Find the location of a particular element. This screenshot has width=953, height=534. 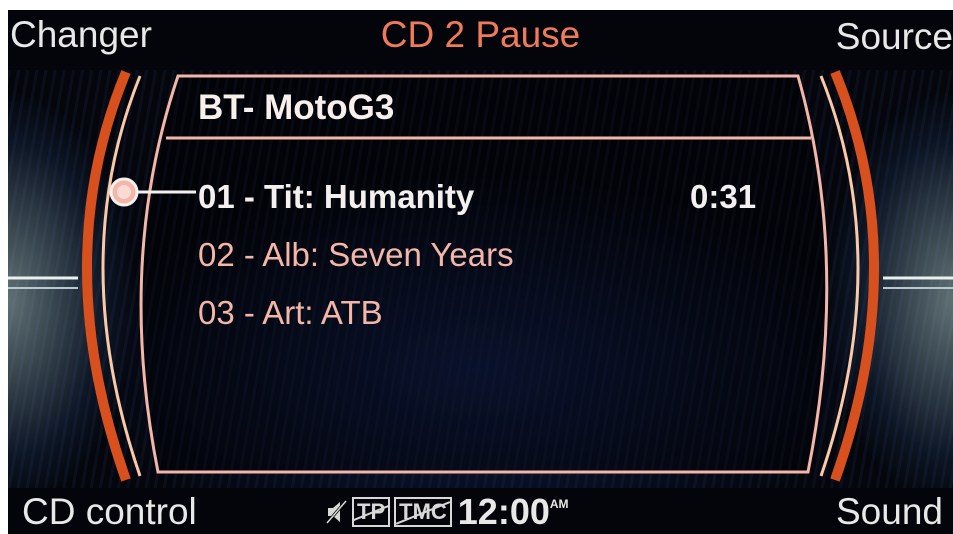

tmc-badge: TMC is located at coordinates (423, 512).